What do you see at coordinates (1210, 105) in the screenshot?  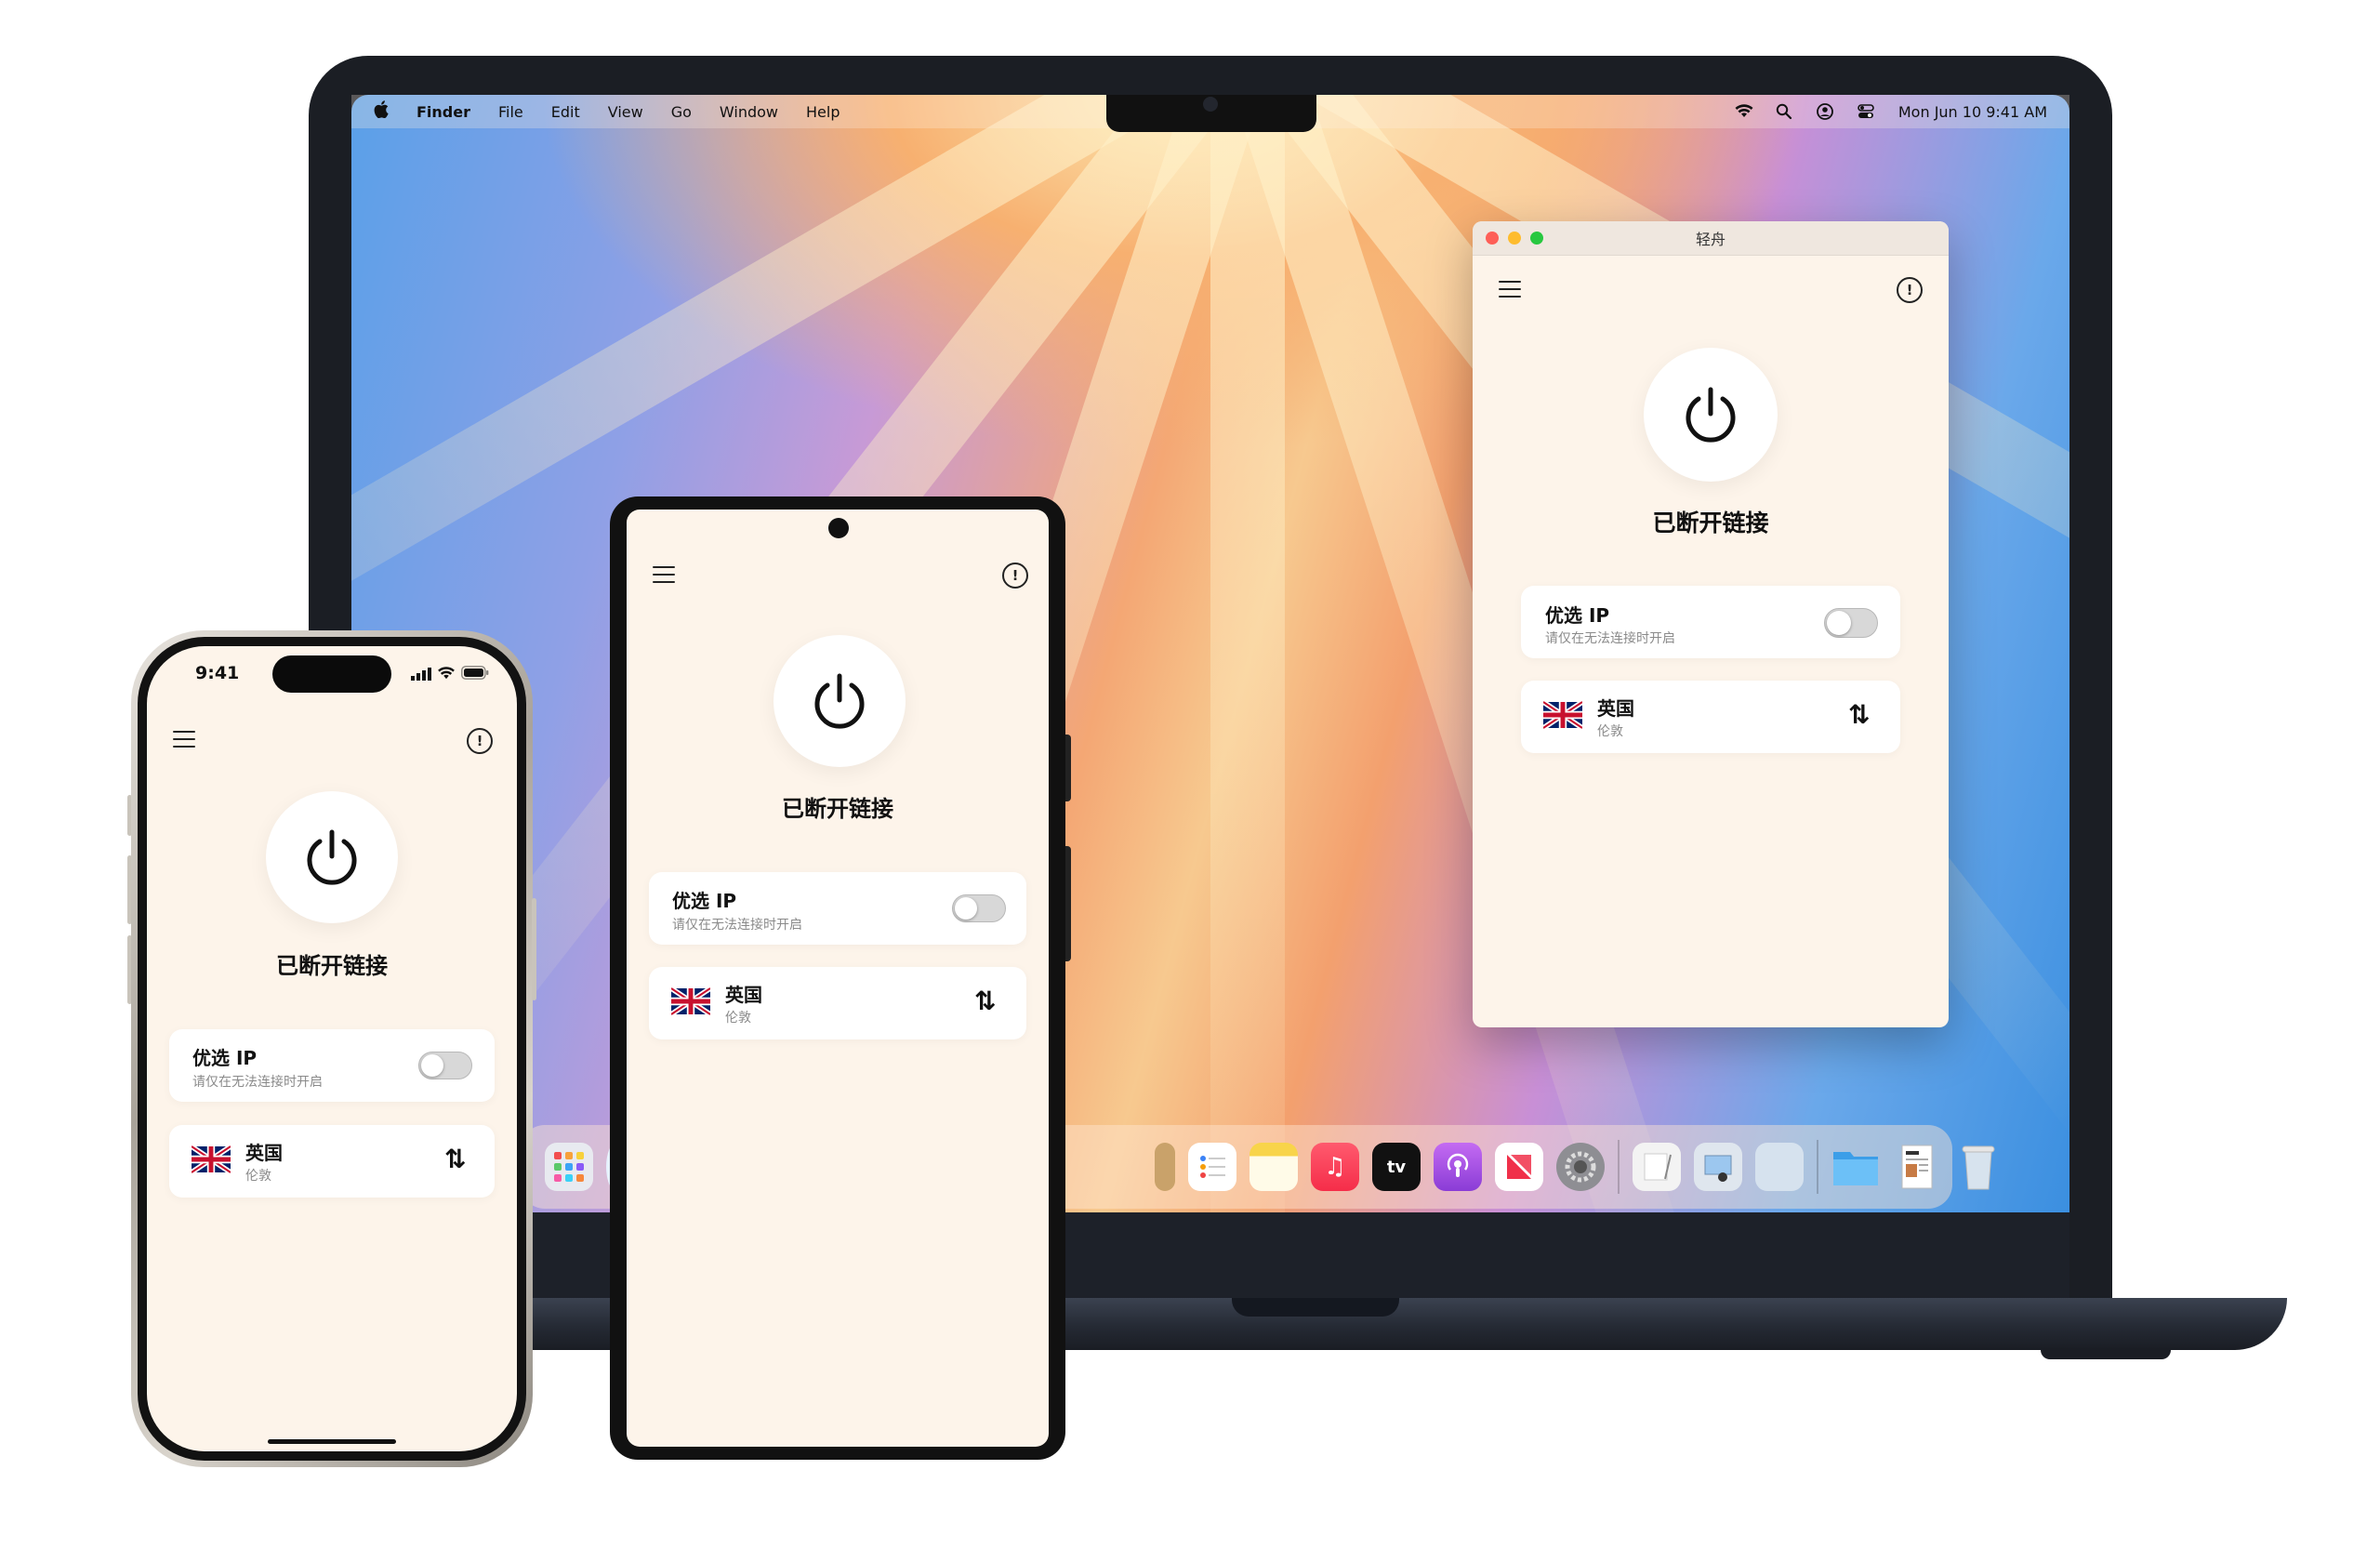 I see `mac-camera` at bounding box center [1210, 105].